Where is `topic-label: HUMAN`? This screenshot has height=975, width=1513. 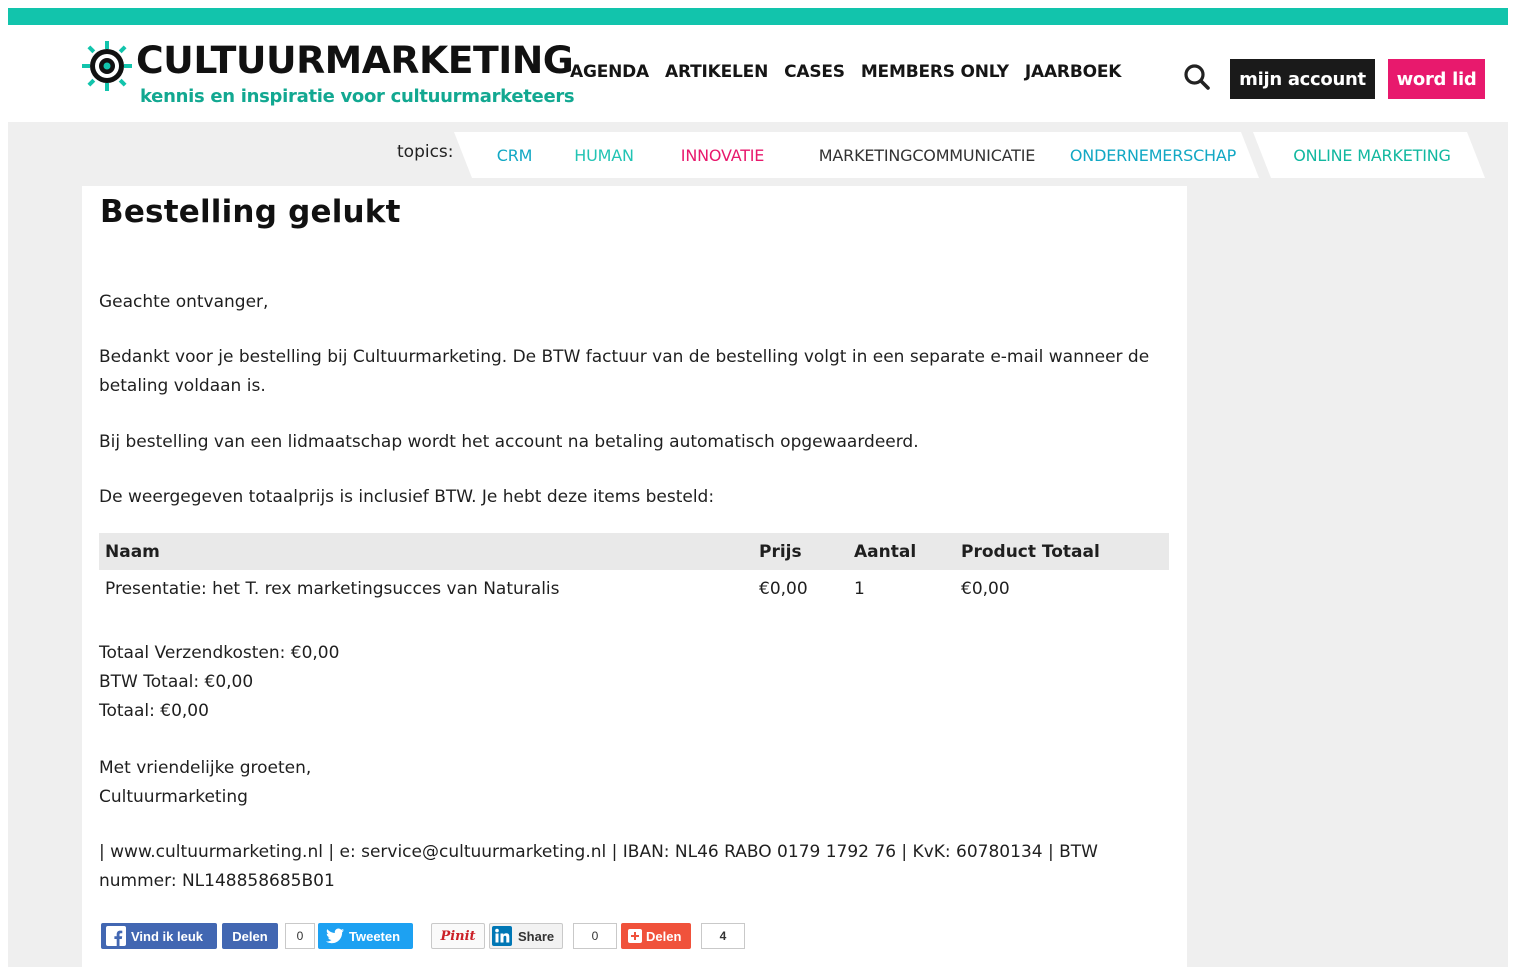
topic-label: HUMAN is located at coordinates (604, 155).